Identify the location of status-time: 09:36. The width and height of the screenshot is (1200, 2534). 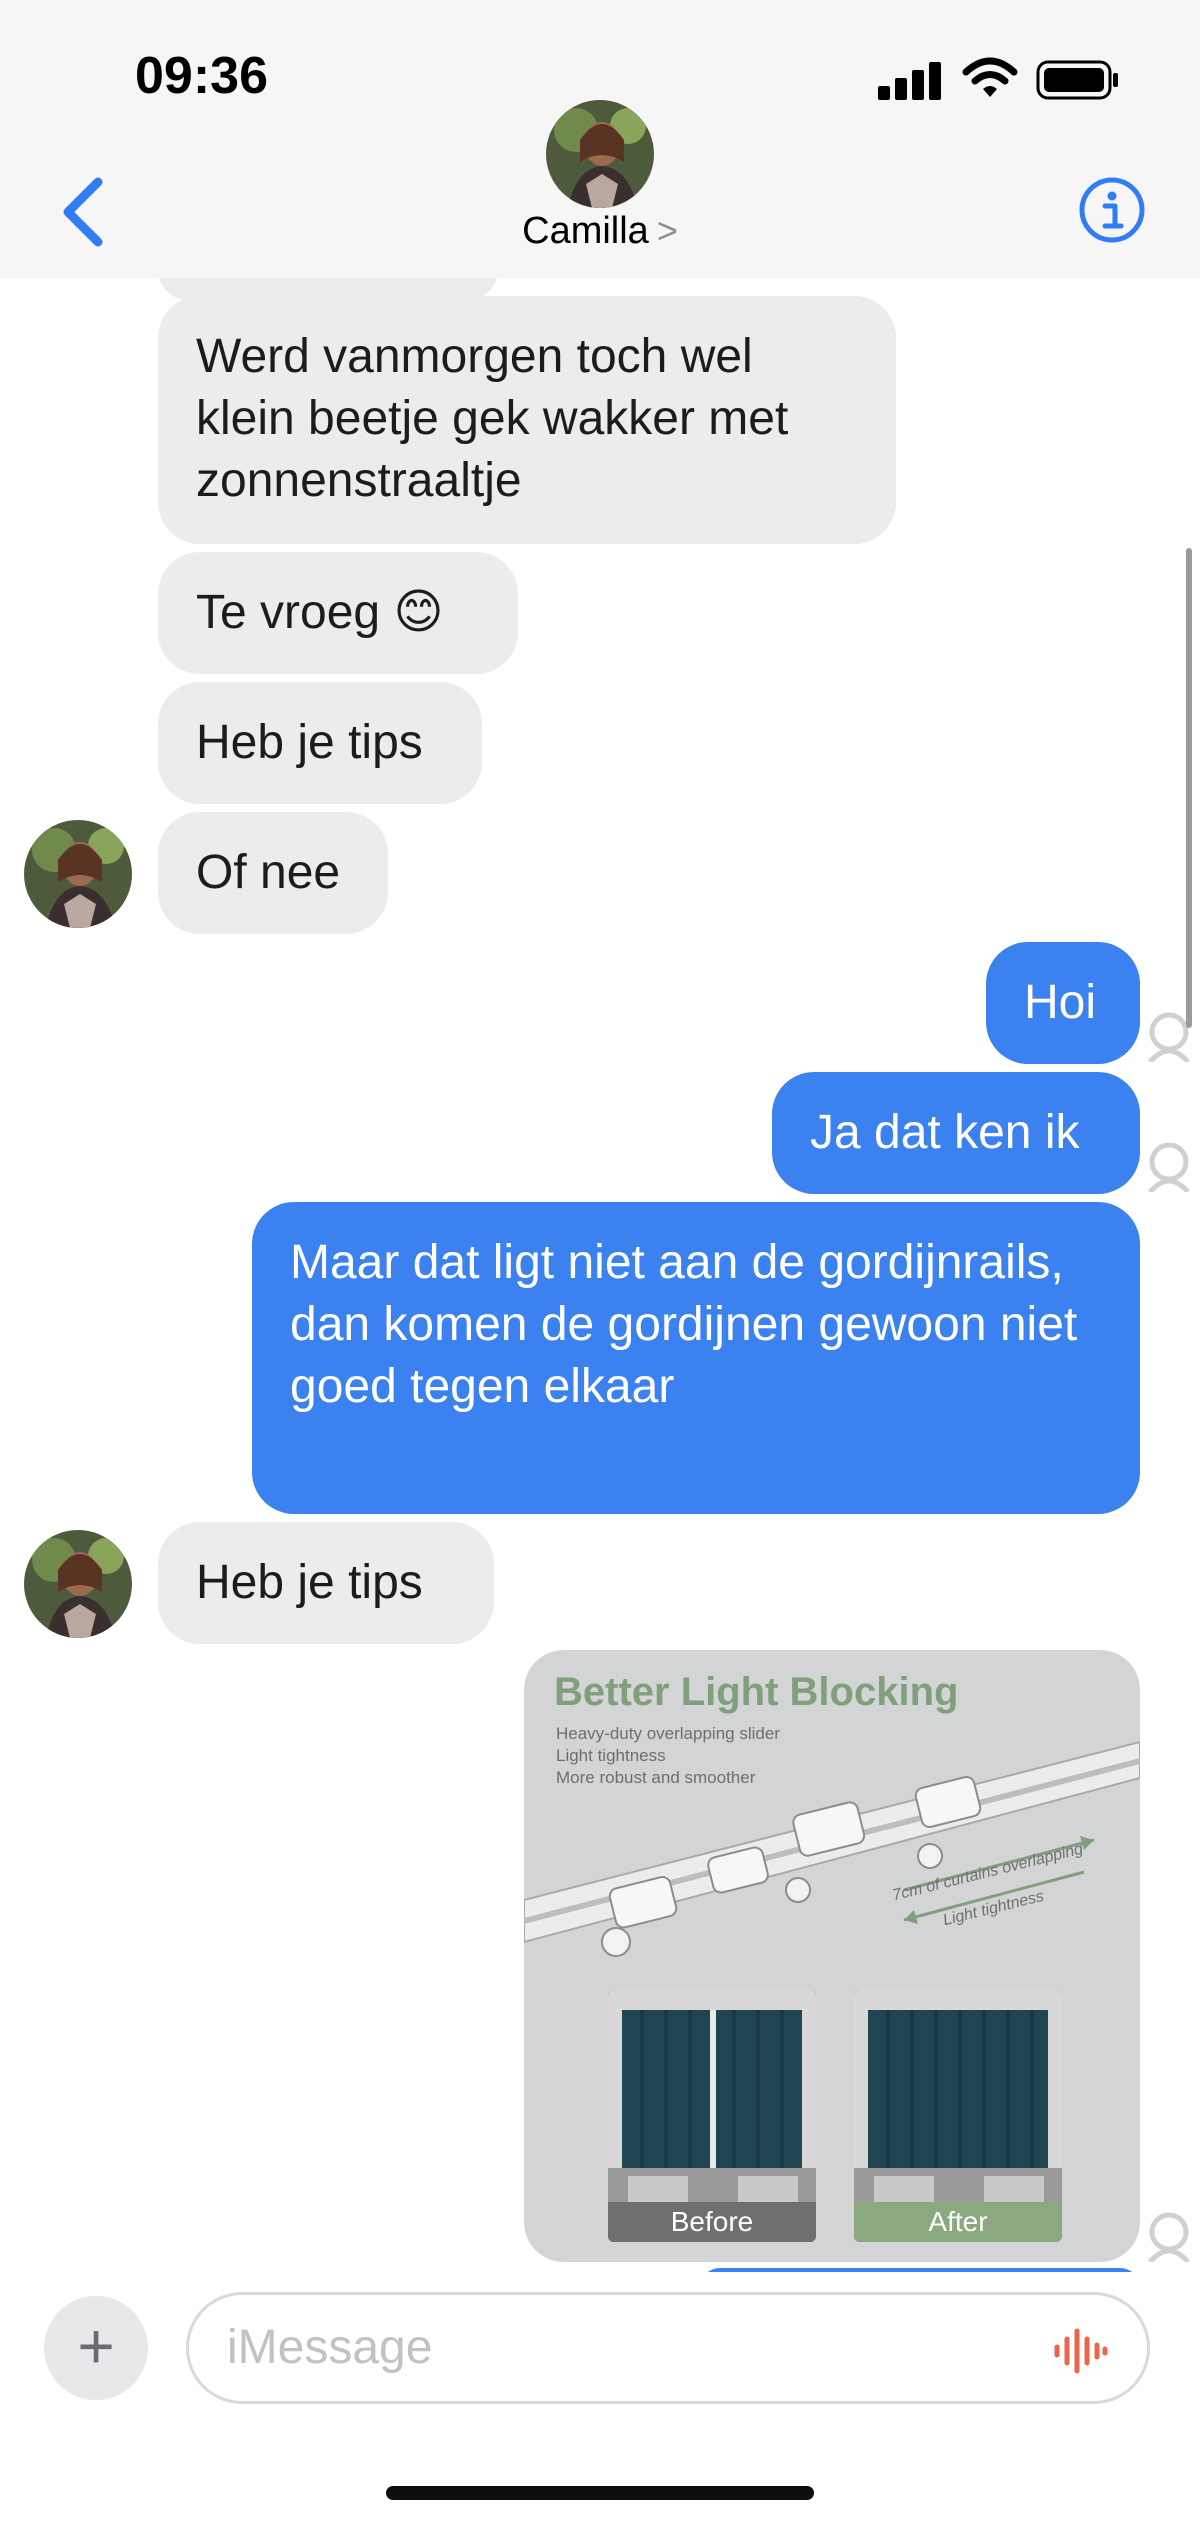
(201, 76).